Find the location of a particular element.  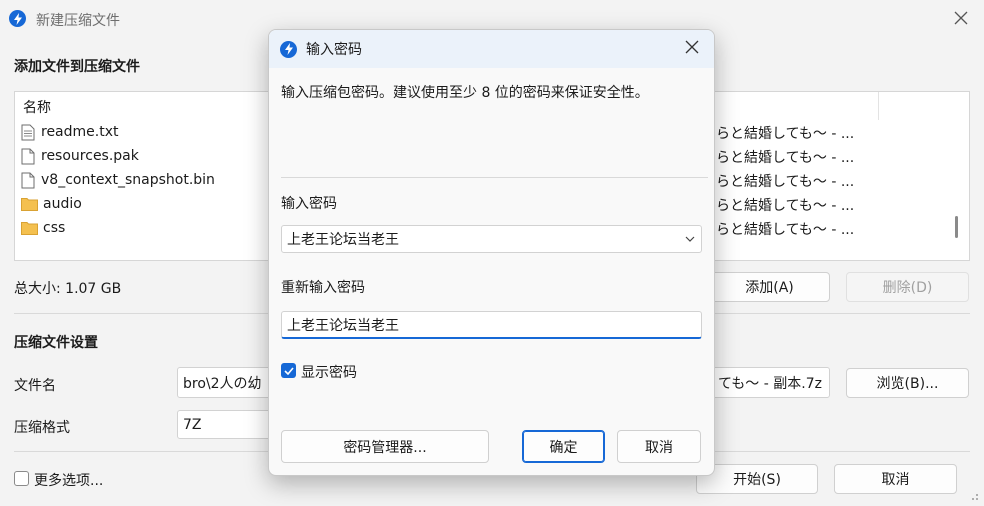

password-field: 上老王论坛当老王 is located at coordinates (491, 239).